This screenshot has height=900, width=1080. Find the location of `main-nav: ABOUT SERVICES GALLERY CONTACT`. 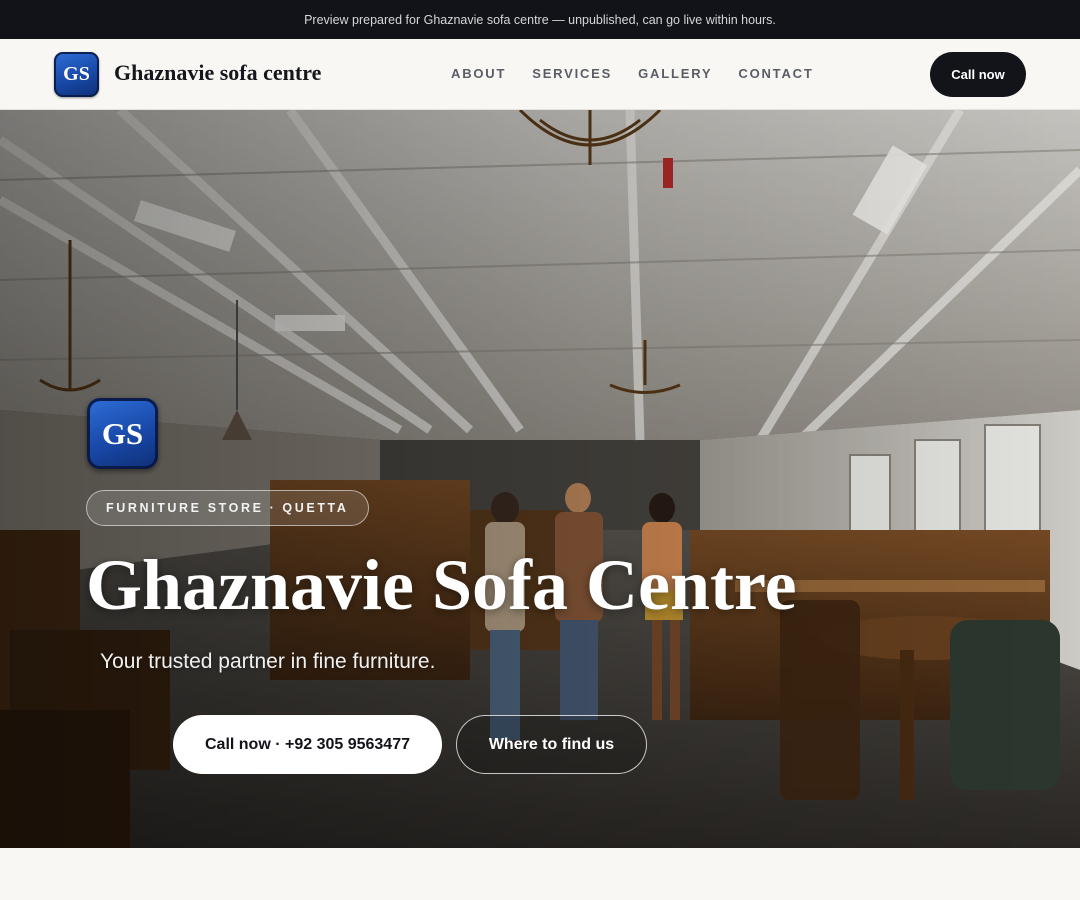

main-nav: ABOUT SERVICES GALLERY CONTACT is located at coordinates (632, 73).